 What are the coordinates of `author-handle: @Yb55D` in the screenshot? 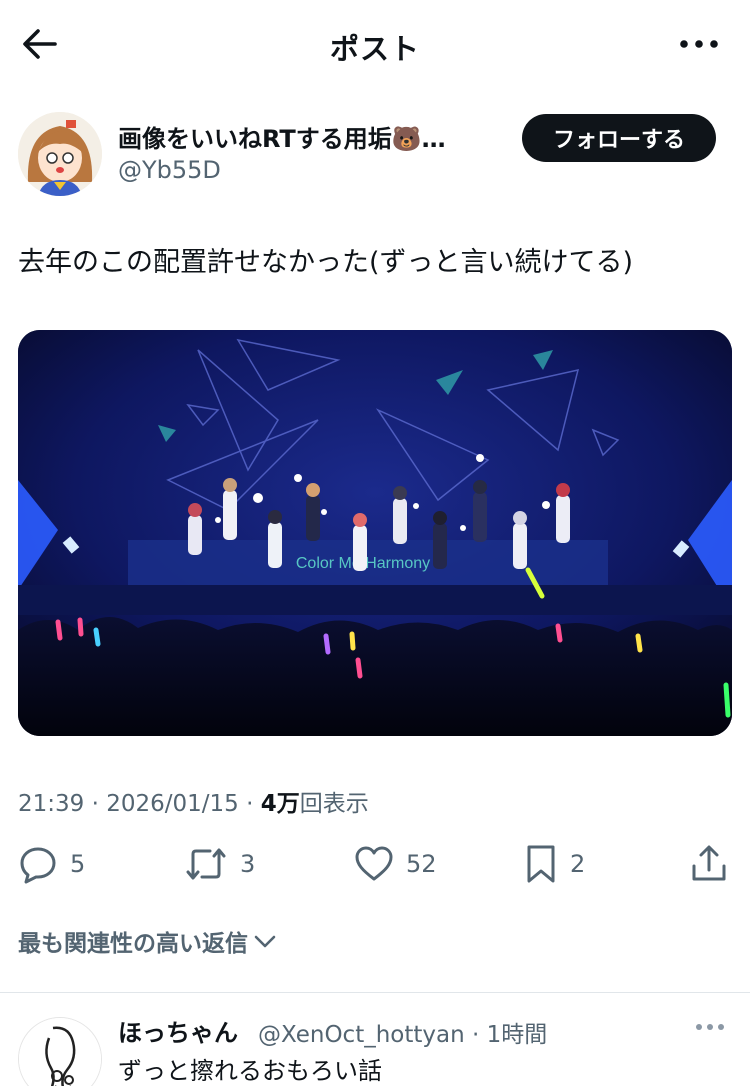 It's located at (169, 170).